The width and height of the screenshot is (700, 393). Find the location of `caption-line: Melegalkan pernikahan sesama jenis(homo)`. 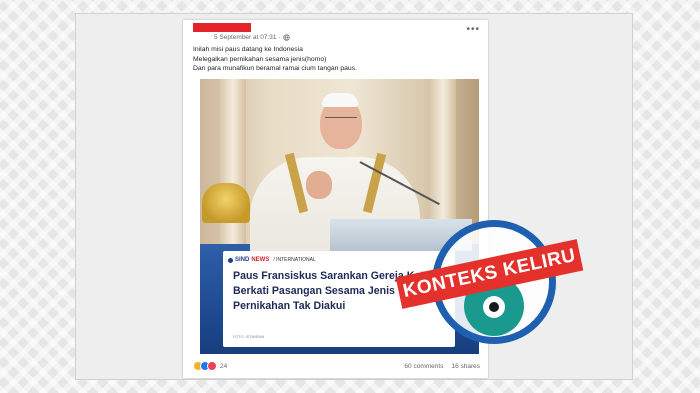

caption-line: Melegalkan pernikahan sesama jenis(homo) is located at coordinates (260, 59).